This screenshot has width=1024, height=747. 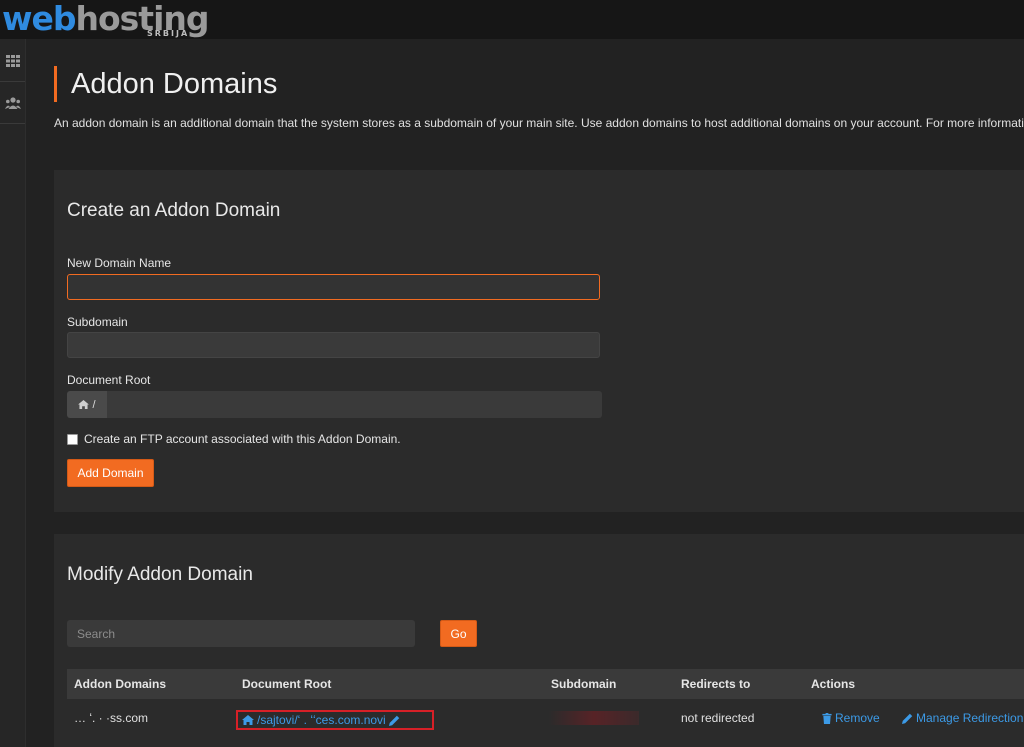 I want to click on row-redirects-to: not redirected, so click(x=718, y=718).